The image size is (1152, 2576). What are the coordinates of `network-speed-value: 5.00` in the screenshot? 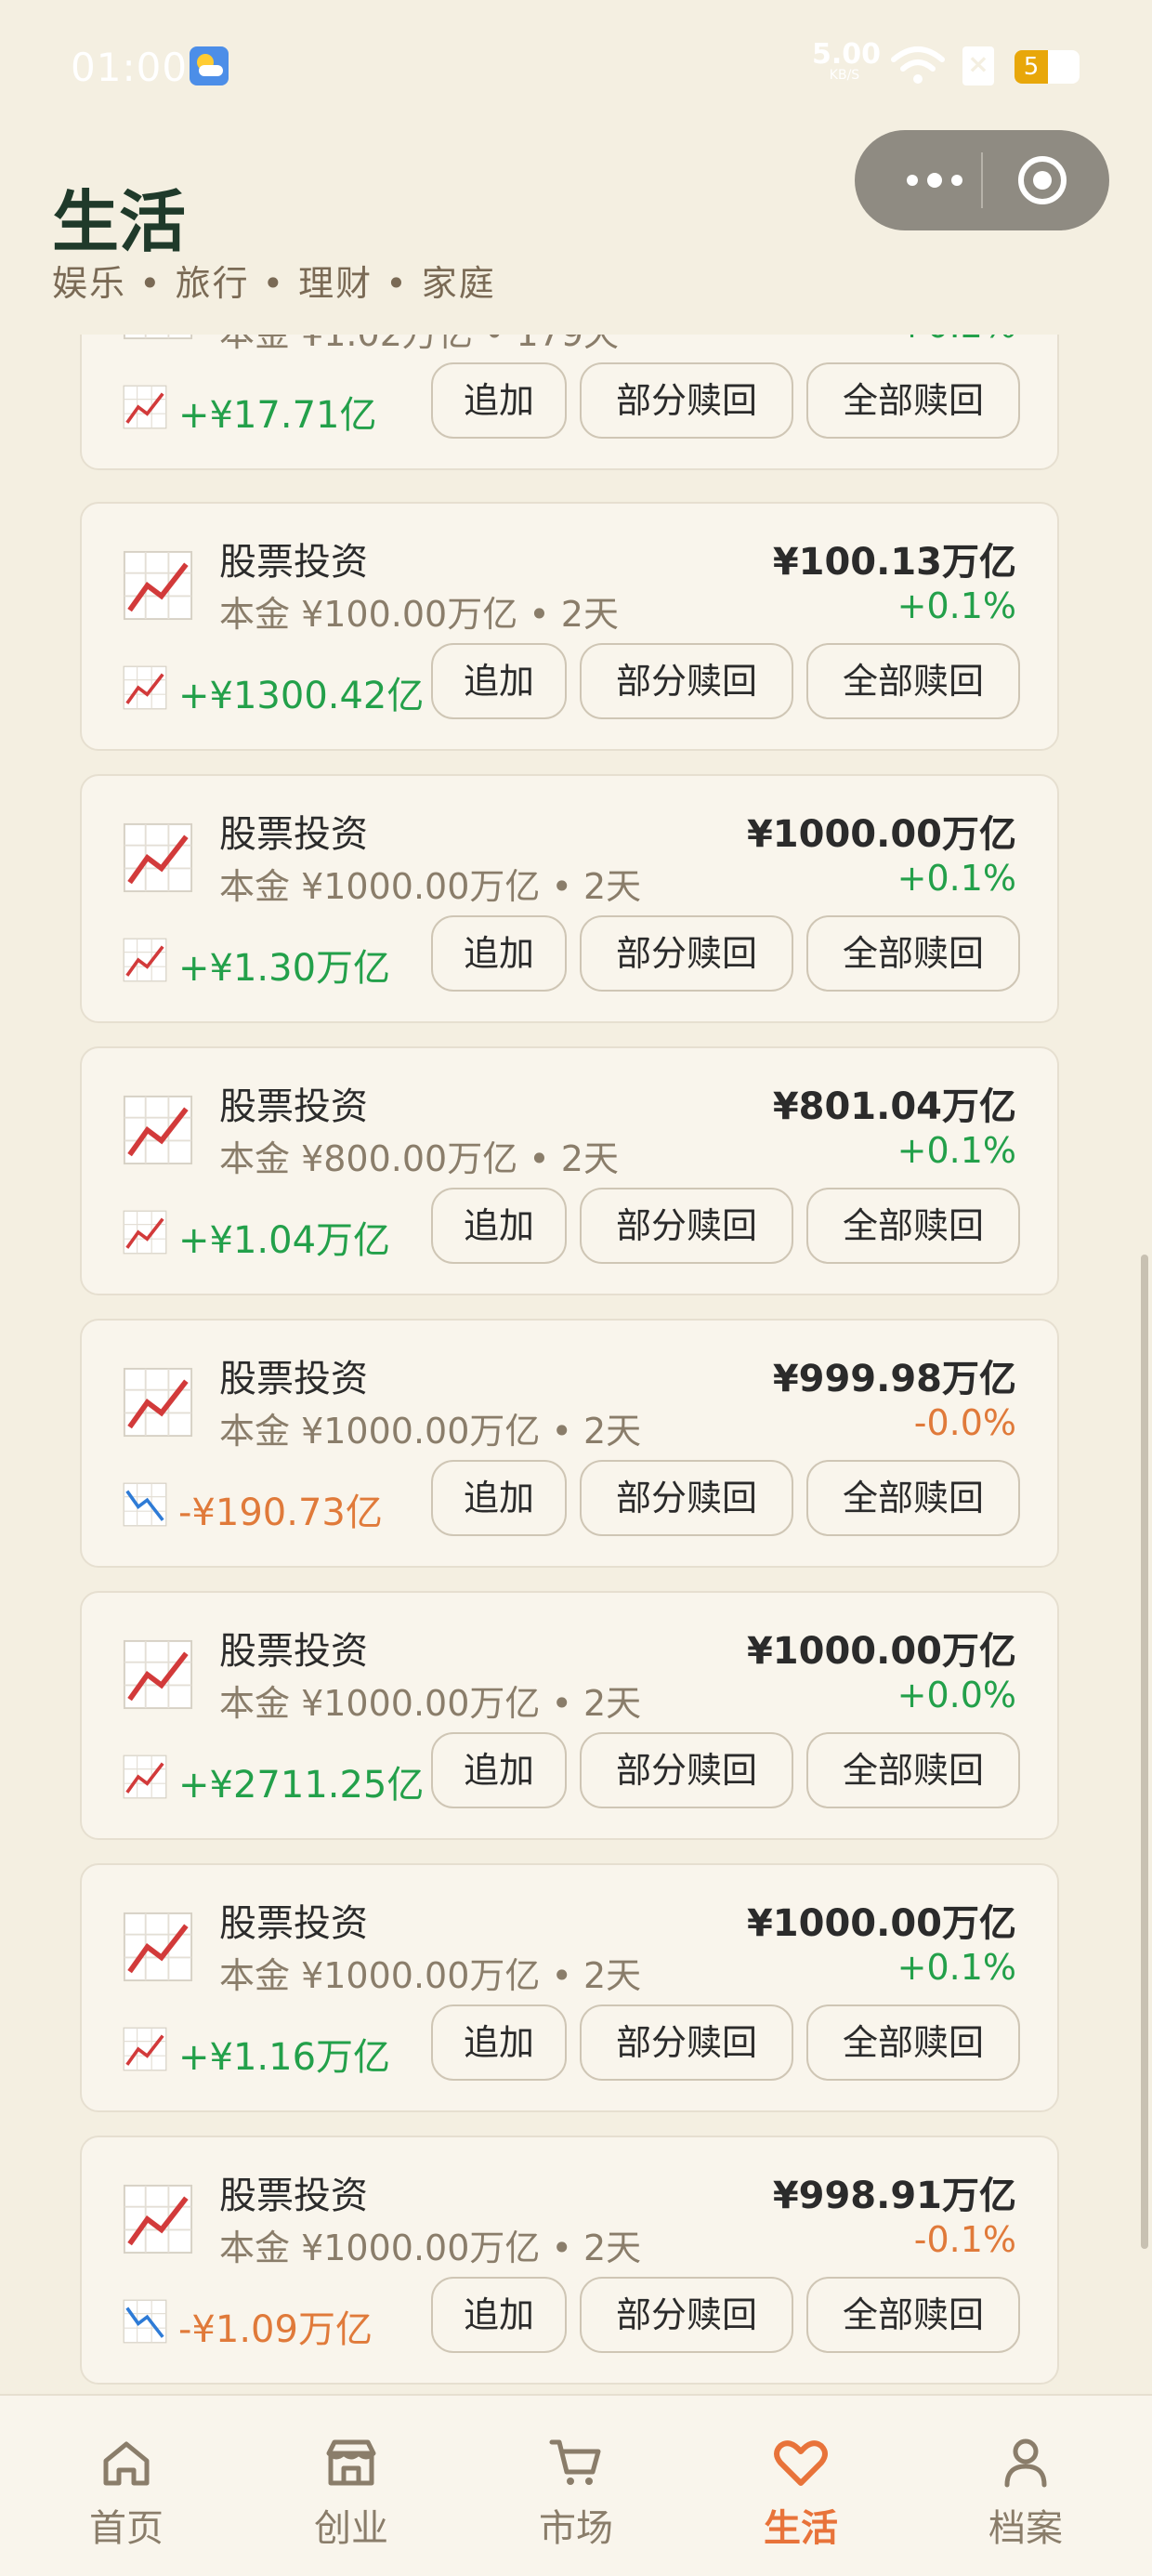 It's located at (847, 54).